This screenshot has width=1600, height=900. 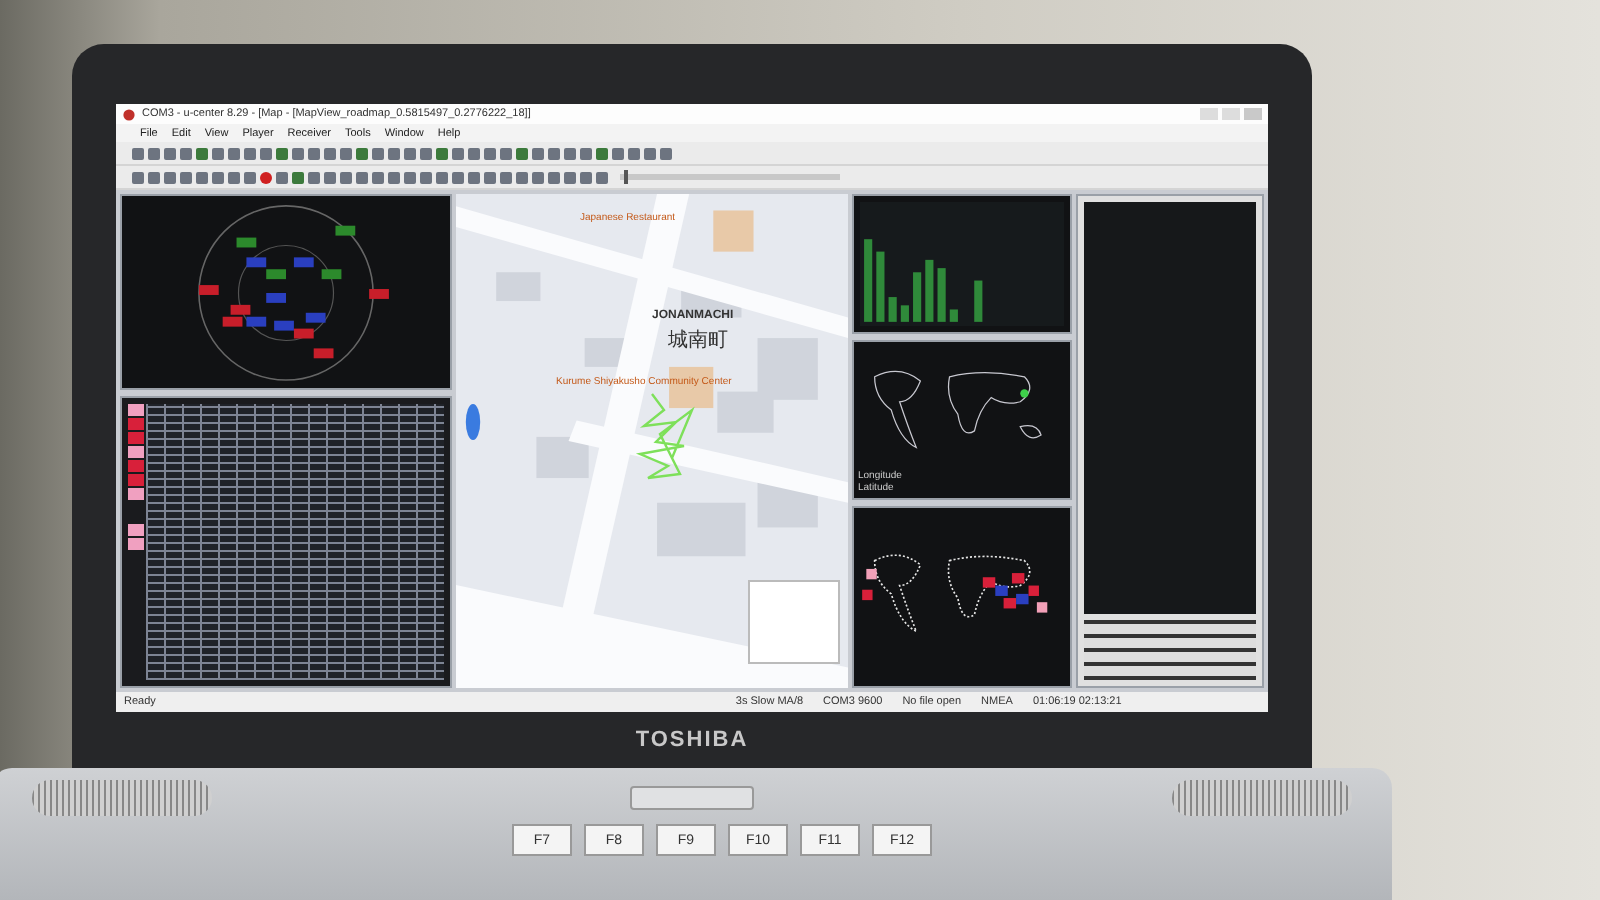 What do you see at coordinates (730, 177) in the screenshot?
I see `playback-slider` at bounding box center [730, 177].